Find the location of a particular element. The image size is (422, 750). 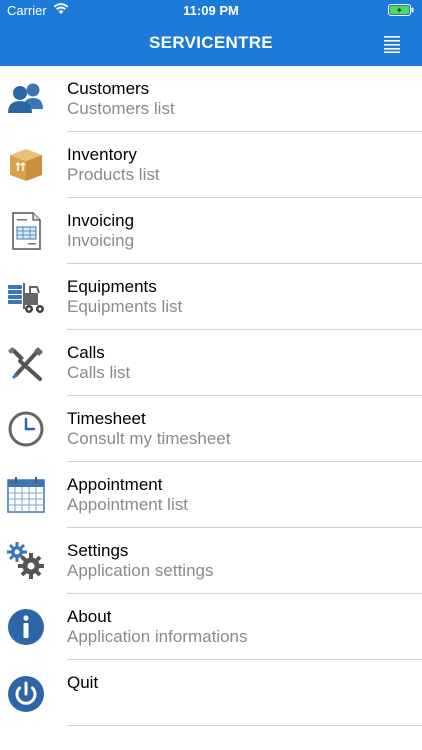

gears-icon is located at coordinates (26, 561).